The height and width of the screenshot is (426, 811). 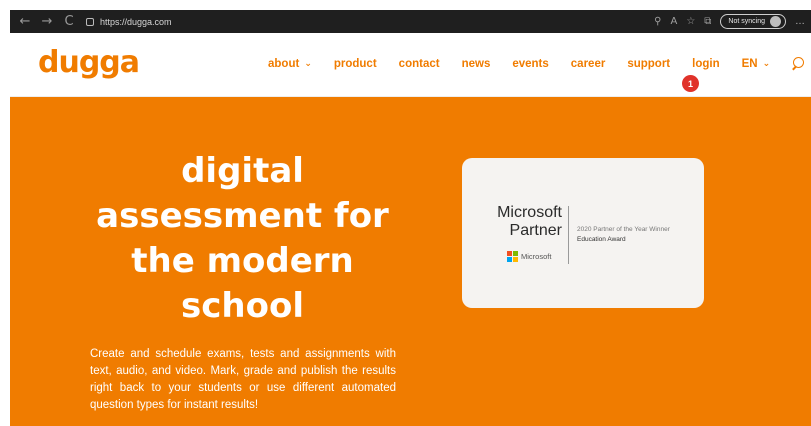 I want to click on microsoft-squares-icon, so click(x=512, y=256).